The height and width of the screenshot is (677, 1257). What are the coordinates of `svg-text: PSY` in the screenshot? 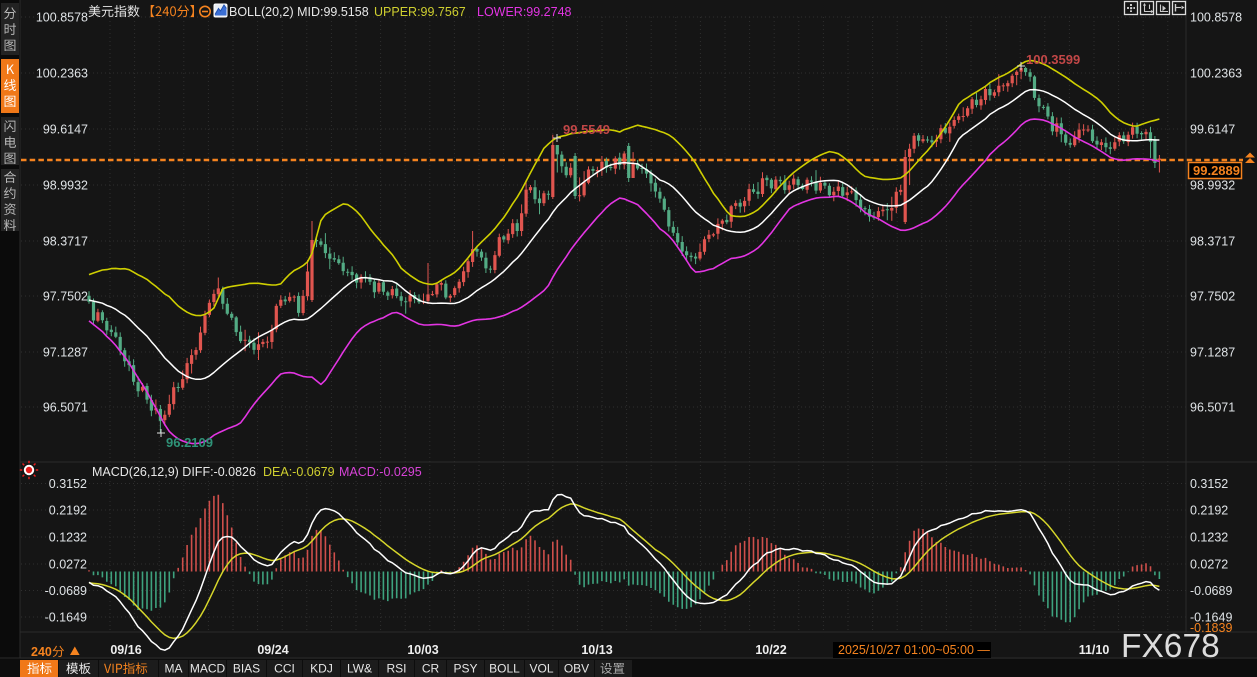 It's located at (465, 669).